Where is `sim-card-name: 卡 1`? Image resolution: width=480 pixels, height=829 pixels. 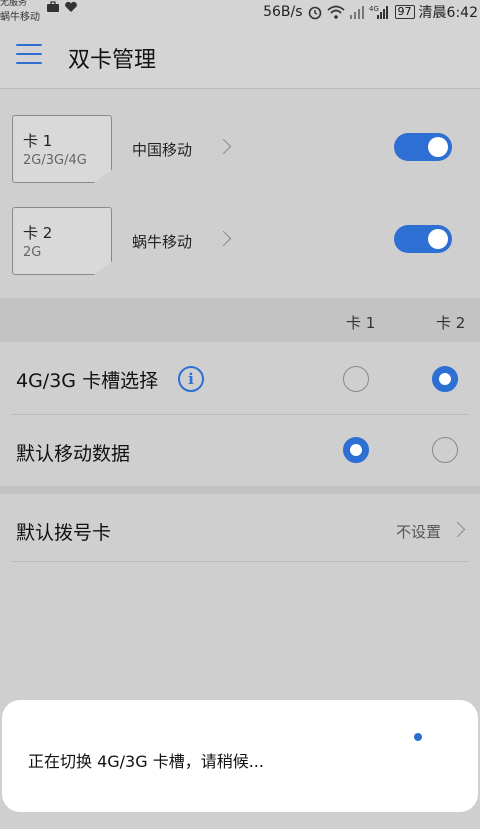
sim-card-name: 卡 1 is located at coordinates (38, 141).